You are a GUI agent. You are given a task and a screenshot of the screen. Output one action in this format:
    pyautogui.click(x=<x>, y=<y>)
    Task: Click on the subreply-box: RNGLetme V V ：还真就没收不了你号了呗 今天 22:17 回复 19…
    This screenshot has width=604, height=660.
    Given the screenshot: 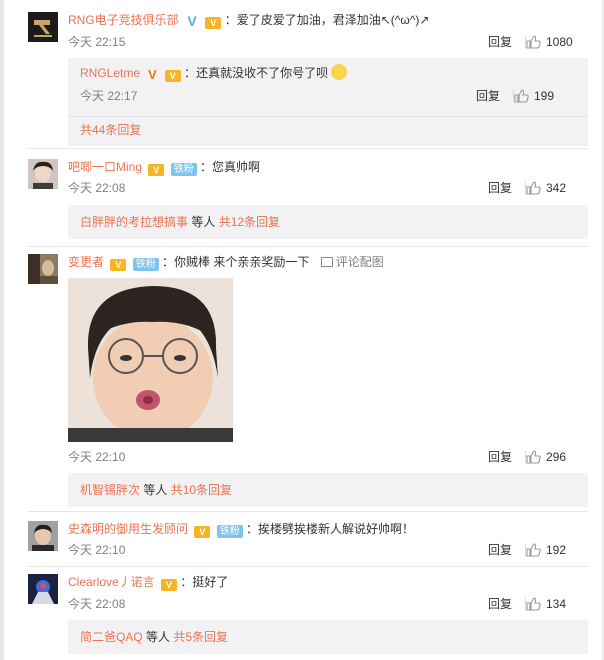 What is the action you would take?
    pyautogui.click(x=328, y=102)
    